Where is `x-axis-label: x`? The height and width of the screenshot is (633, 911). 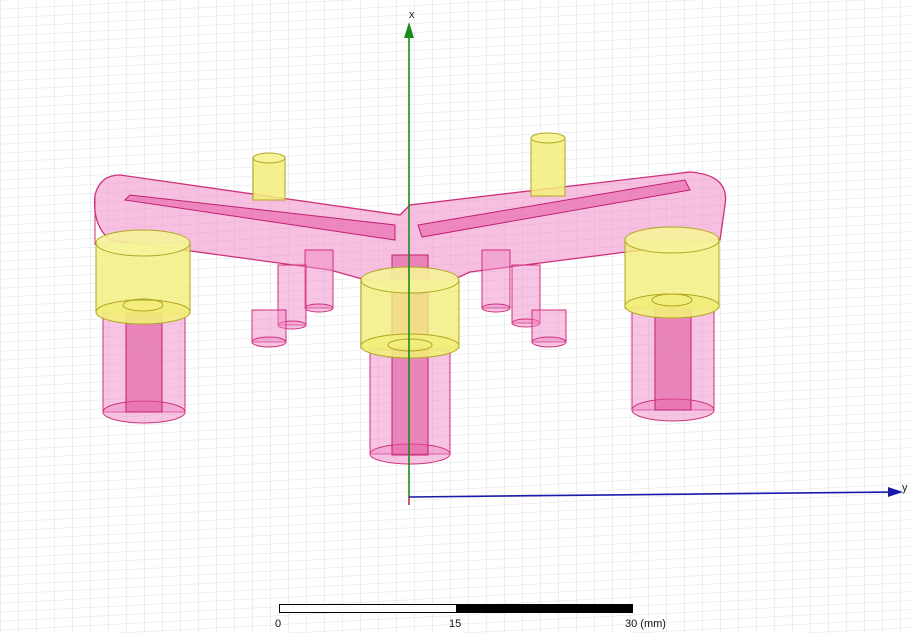 x-axis-label: x is located at coordinates (412, 15).